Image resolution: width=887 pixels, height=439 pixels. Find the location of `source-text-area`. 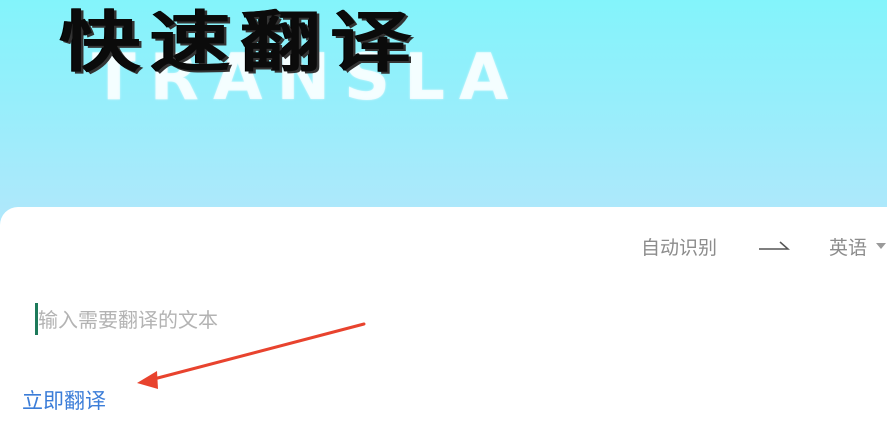

source-text-area is located at coordinates (444, 321).